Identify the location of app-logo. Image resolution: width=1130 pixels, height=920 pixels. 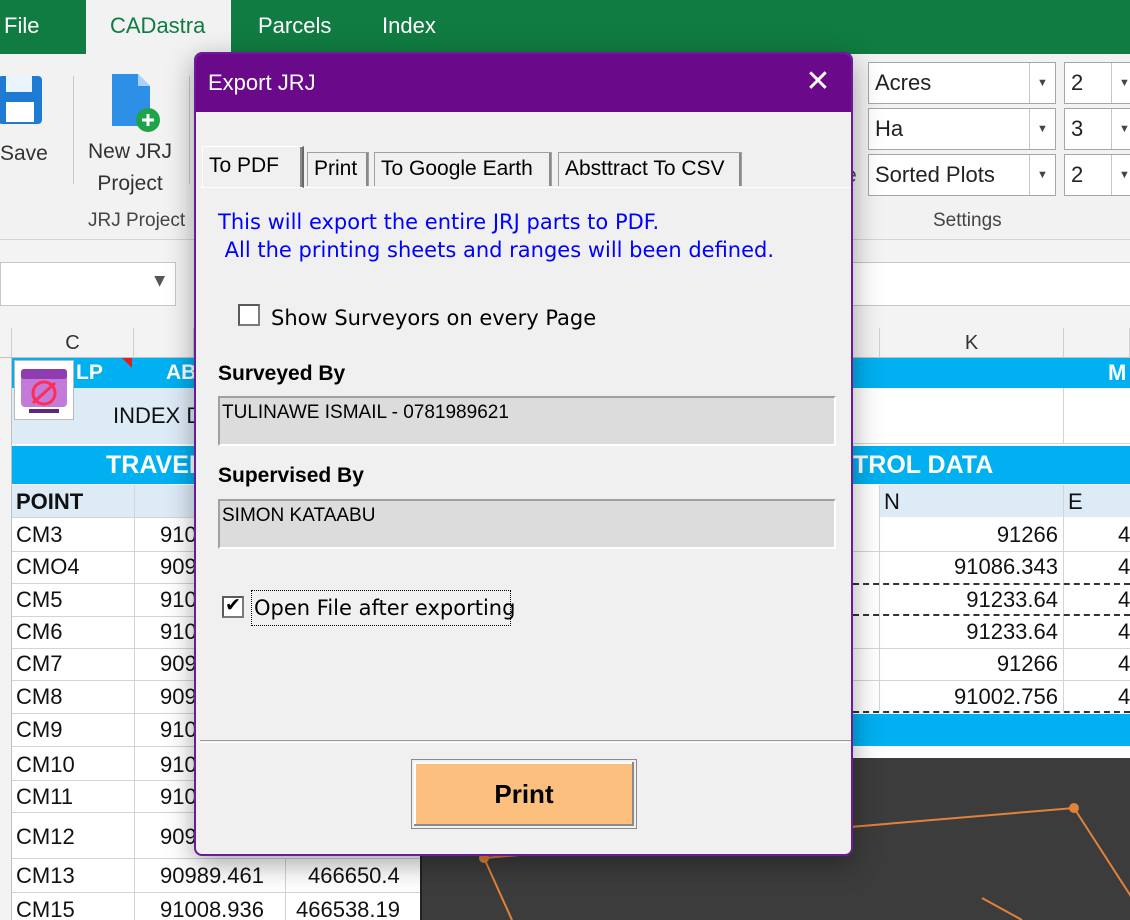
(44, 390).